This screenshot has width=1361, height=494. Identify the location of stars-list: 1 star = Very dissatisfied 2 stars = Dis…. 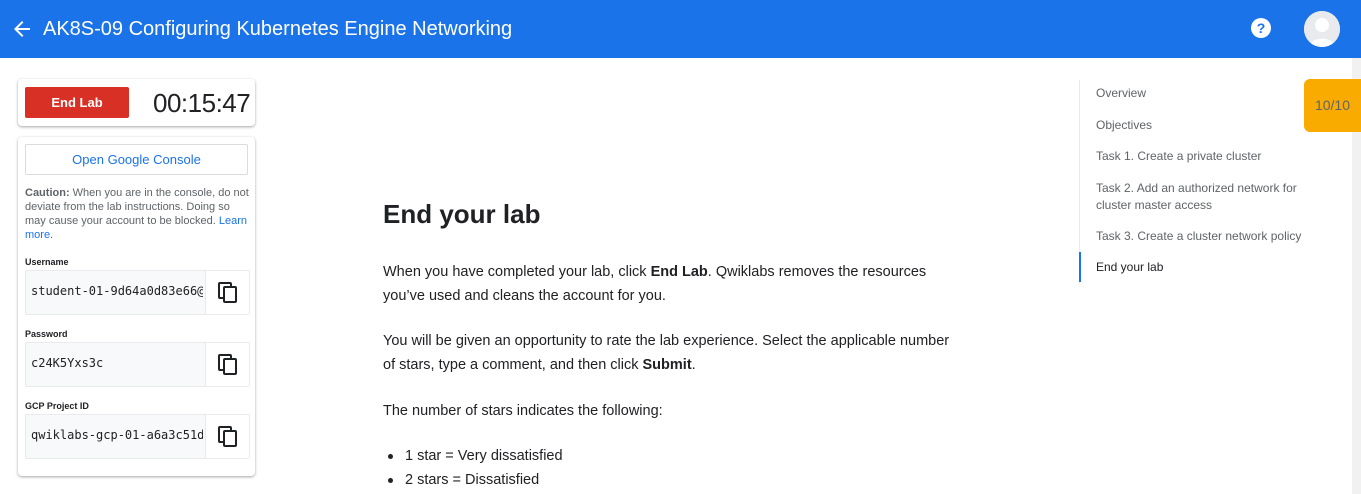
(473, 468).